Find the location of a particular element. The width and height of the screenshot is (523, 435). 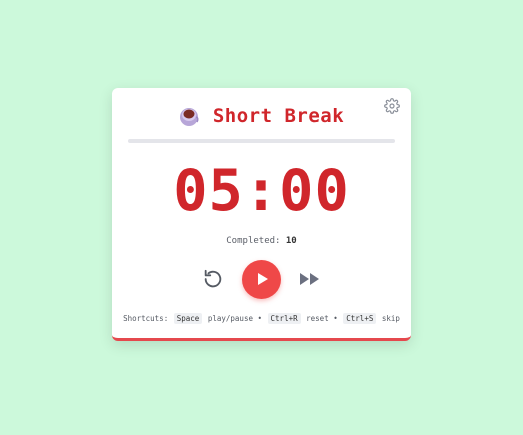

play-button is located at coordinates (261, 279).